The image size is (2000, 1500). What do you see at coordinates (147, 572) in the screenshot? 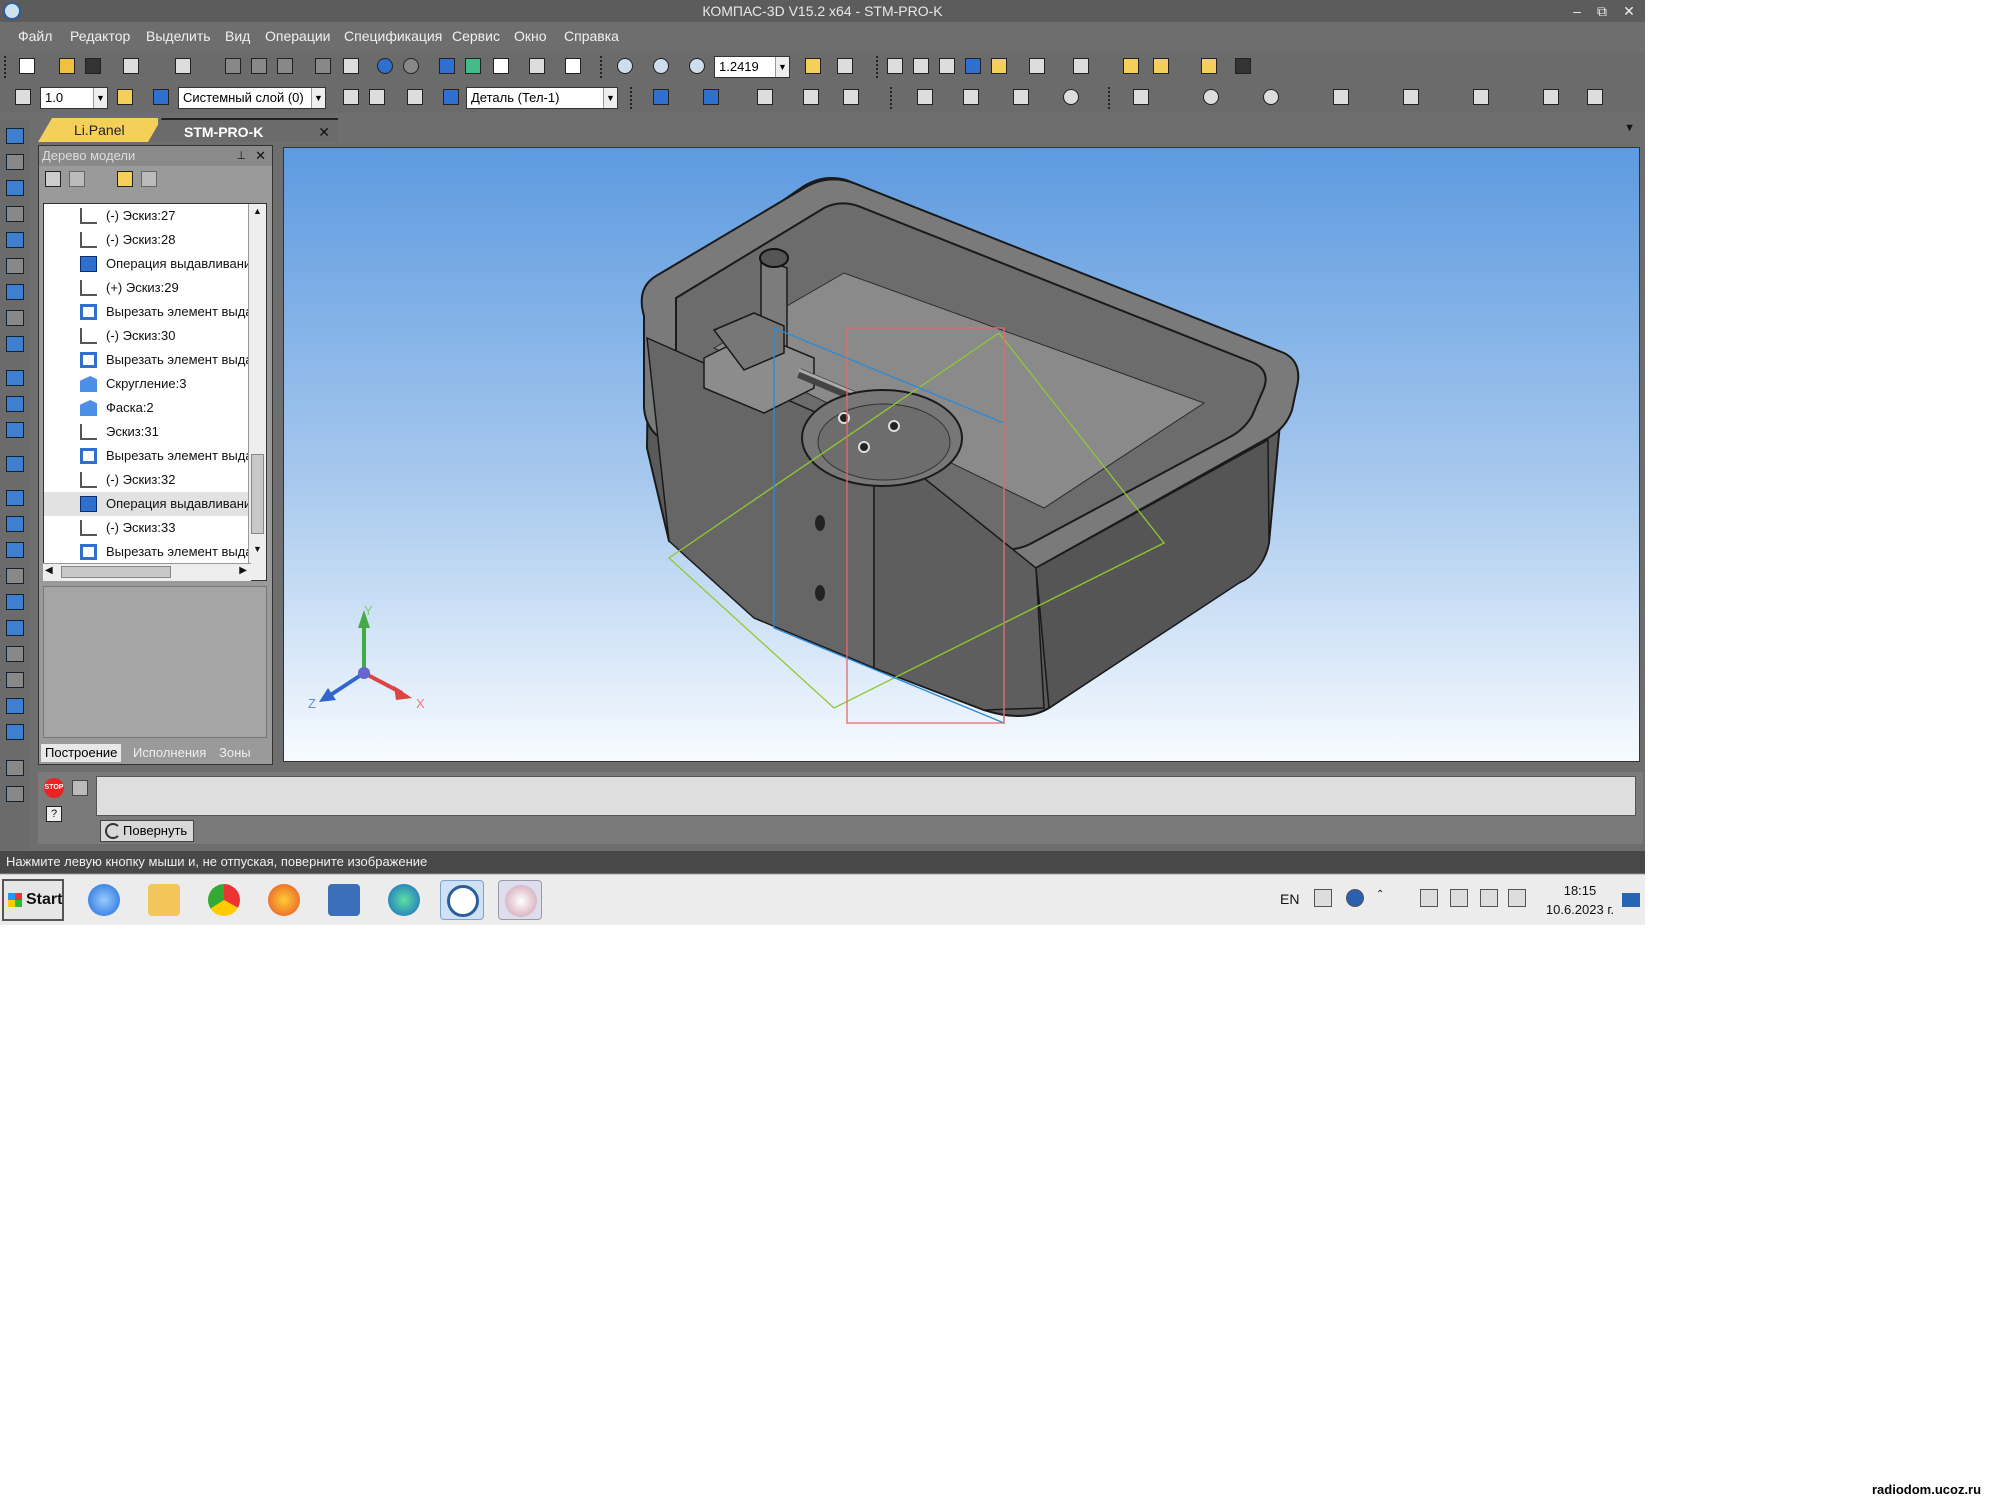
I see `tree-horizontal-scrollbar: ◀ ▶` at bounding box center [147, 572].